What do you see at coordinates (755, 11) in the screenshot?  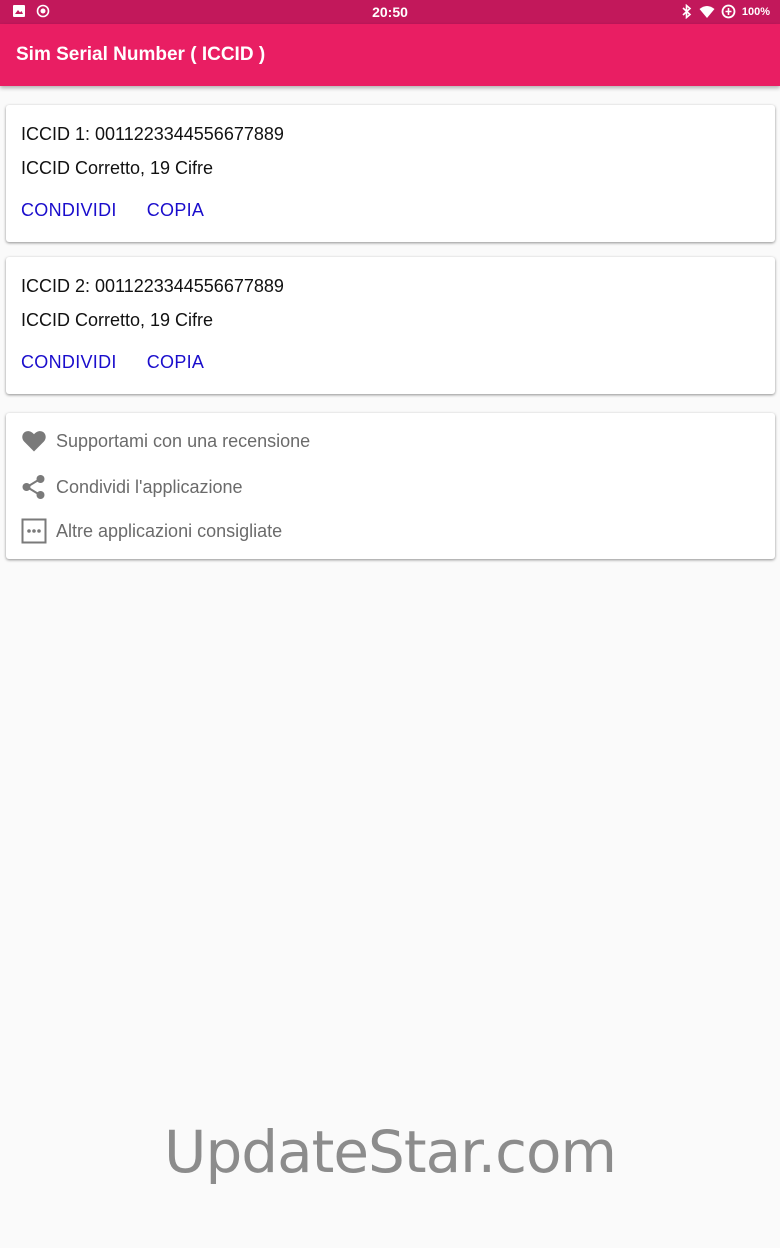 I see `battery-level: 100%` at bounding box center [755, 11].